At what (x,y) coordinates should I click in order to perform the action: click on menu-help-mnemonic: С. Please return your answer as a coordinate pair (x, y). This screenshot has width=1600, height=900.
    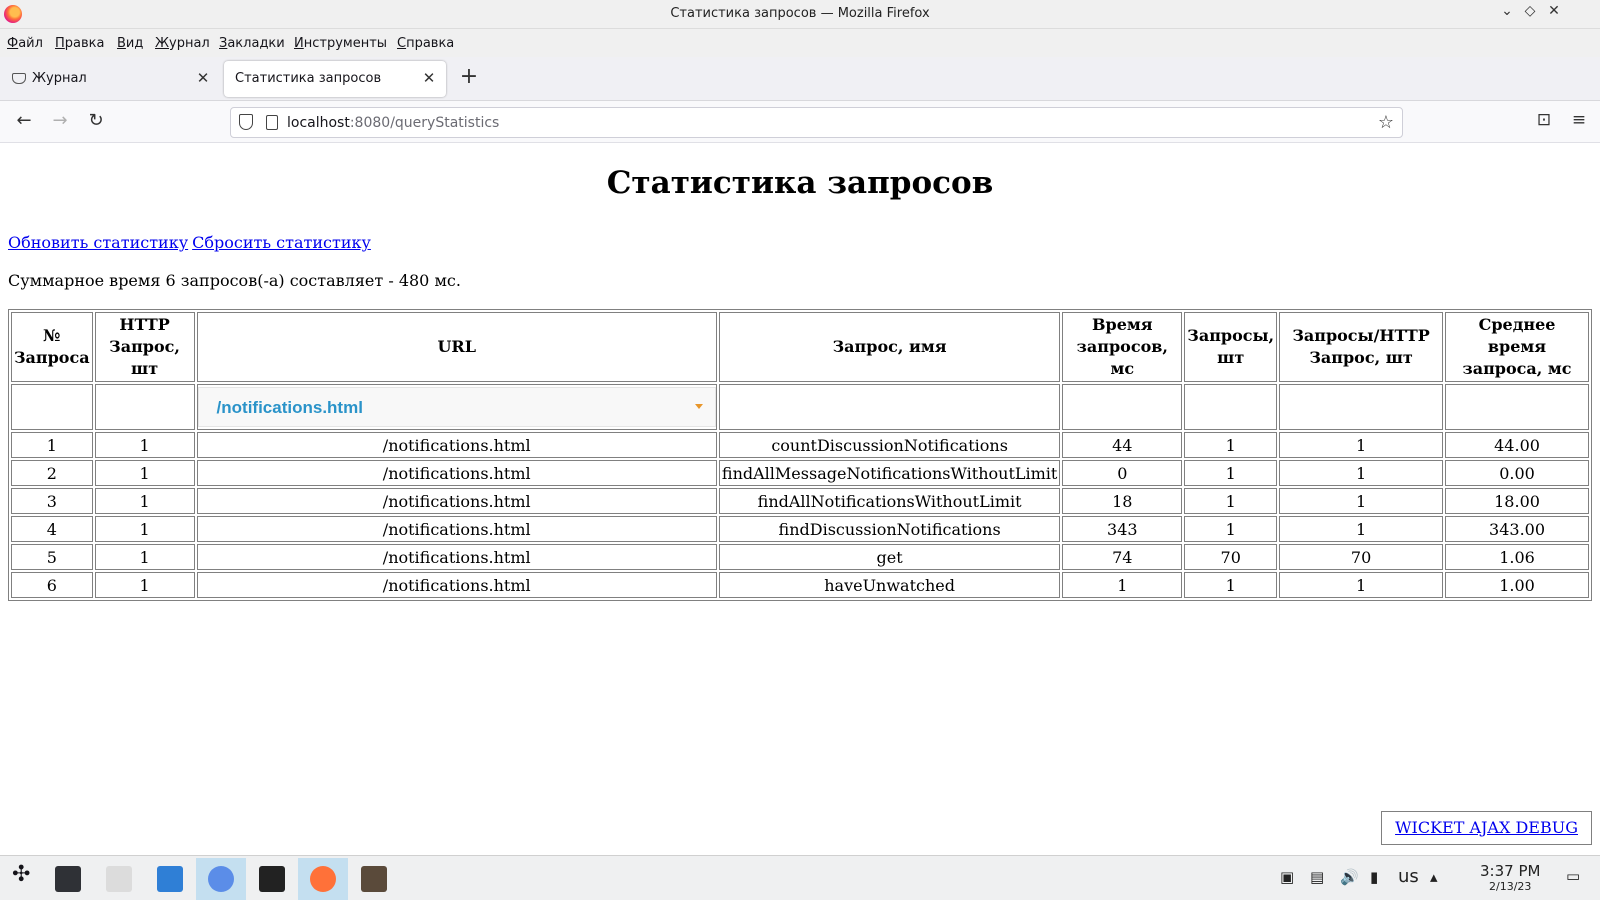
    Looking at the image, I should click on (402, 43).